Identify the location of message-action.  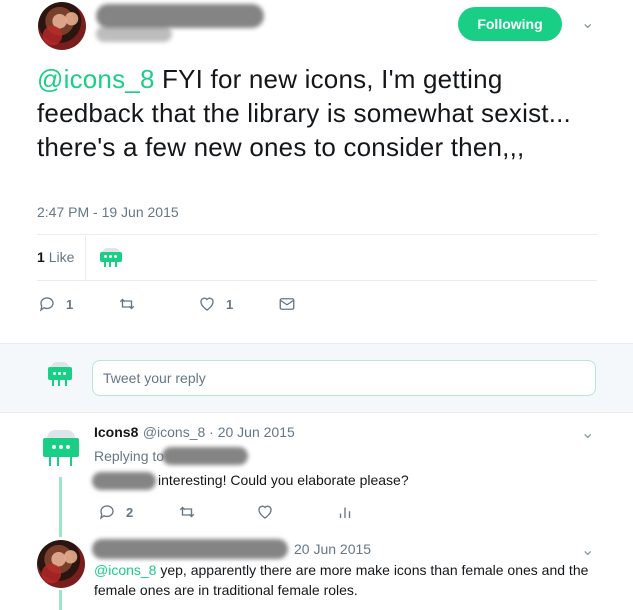
(287, 304).